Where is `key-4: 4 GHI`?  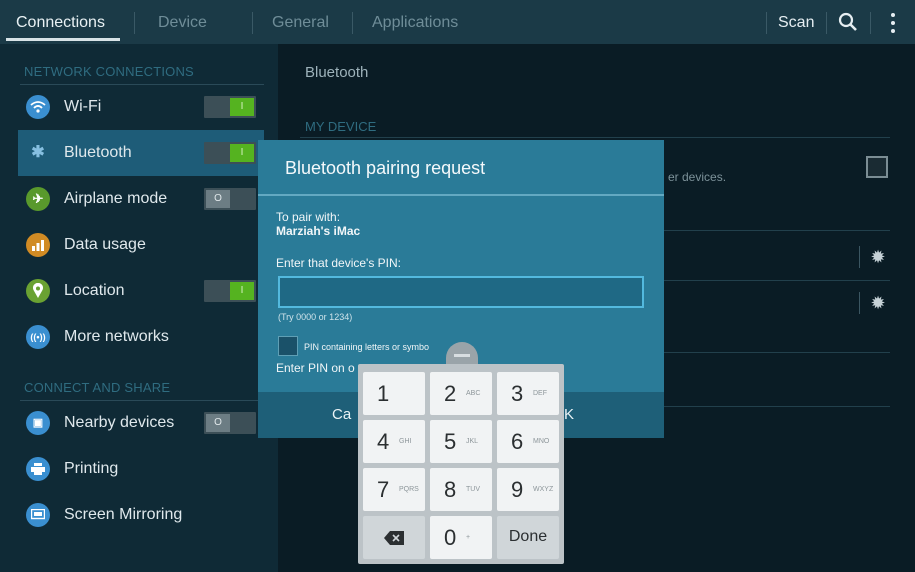 key-4: 4 GHI is located at coordinates (394, 441).